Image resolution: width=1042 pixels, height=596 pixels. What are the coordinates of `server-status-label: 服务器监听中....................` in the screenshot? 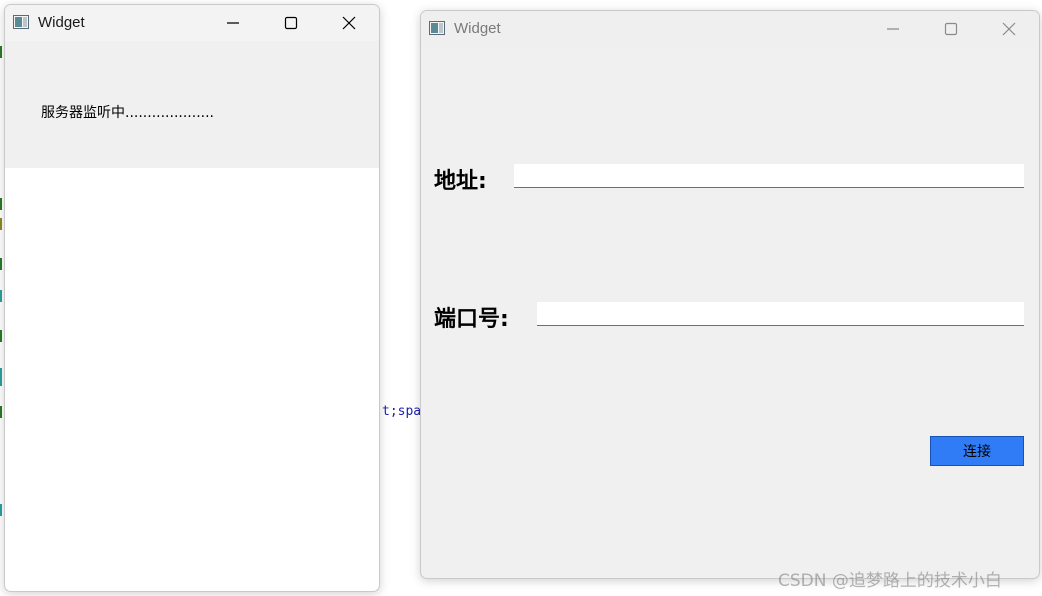 It's located at (128, 113).